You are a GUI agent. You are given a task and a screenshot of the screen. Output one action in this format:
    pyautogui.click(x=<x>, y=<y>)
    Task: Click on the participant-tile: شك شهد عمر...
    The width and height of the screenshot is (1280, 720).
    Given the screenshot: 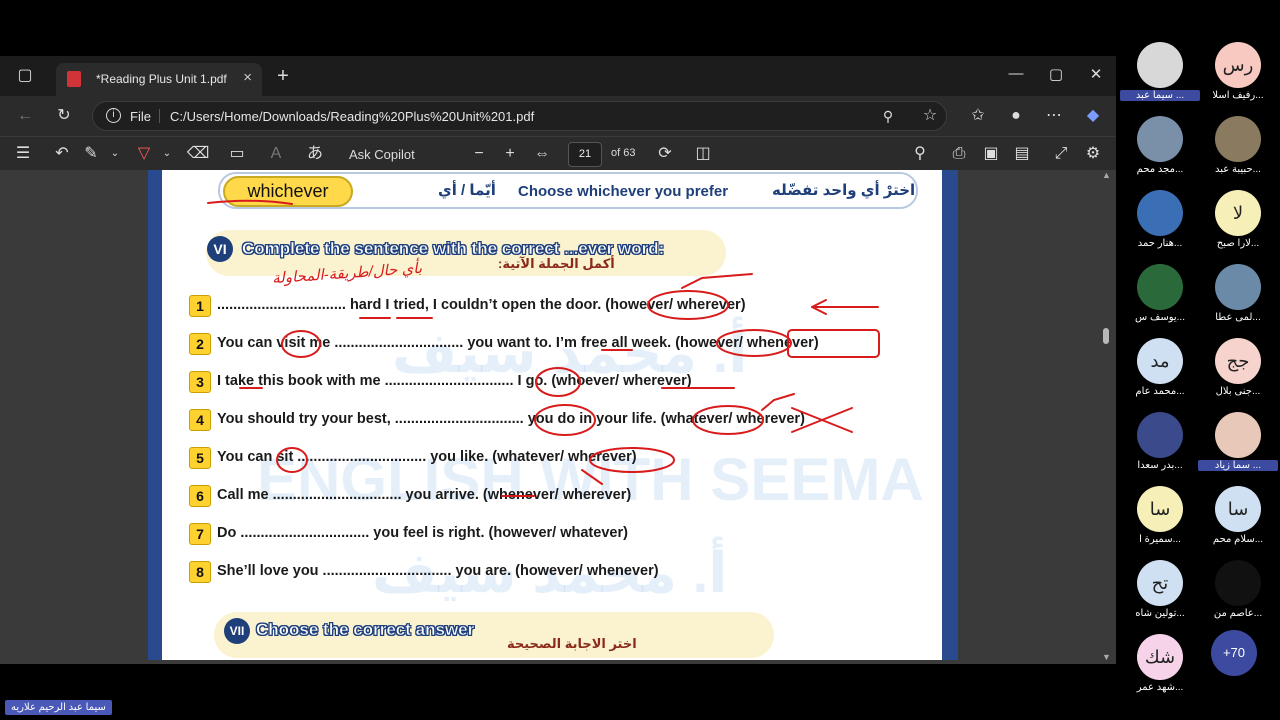 What is the action you would take?
    pyautogui.click(x=1160, y=671)
    